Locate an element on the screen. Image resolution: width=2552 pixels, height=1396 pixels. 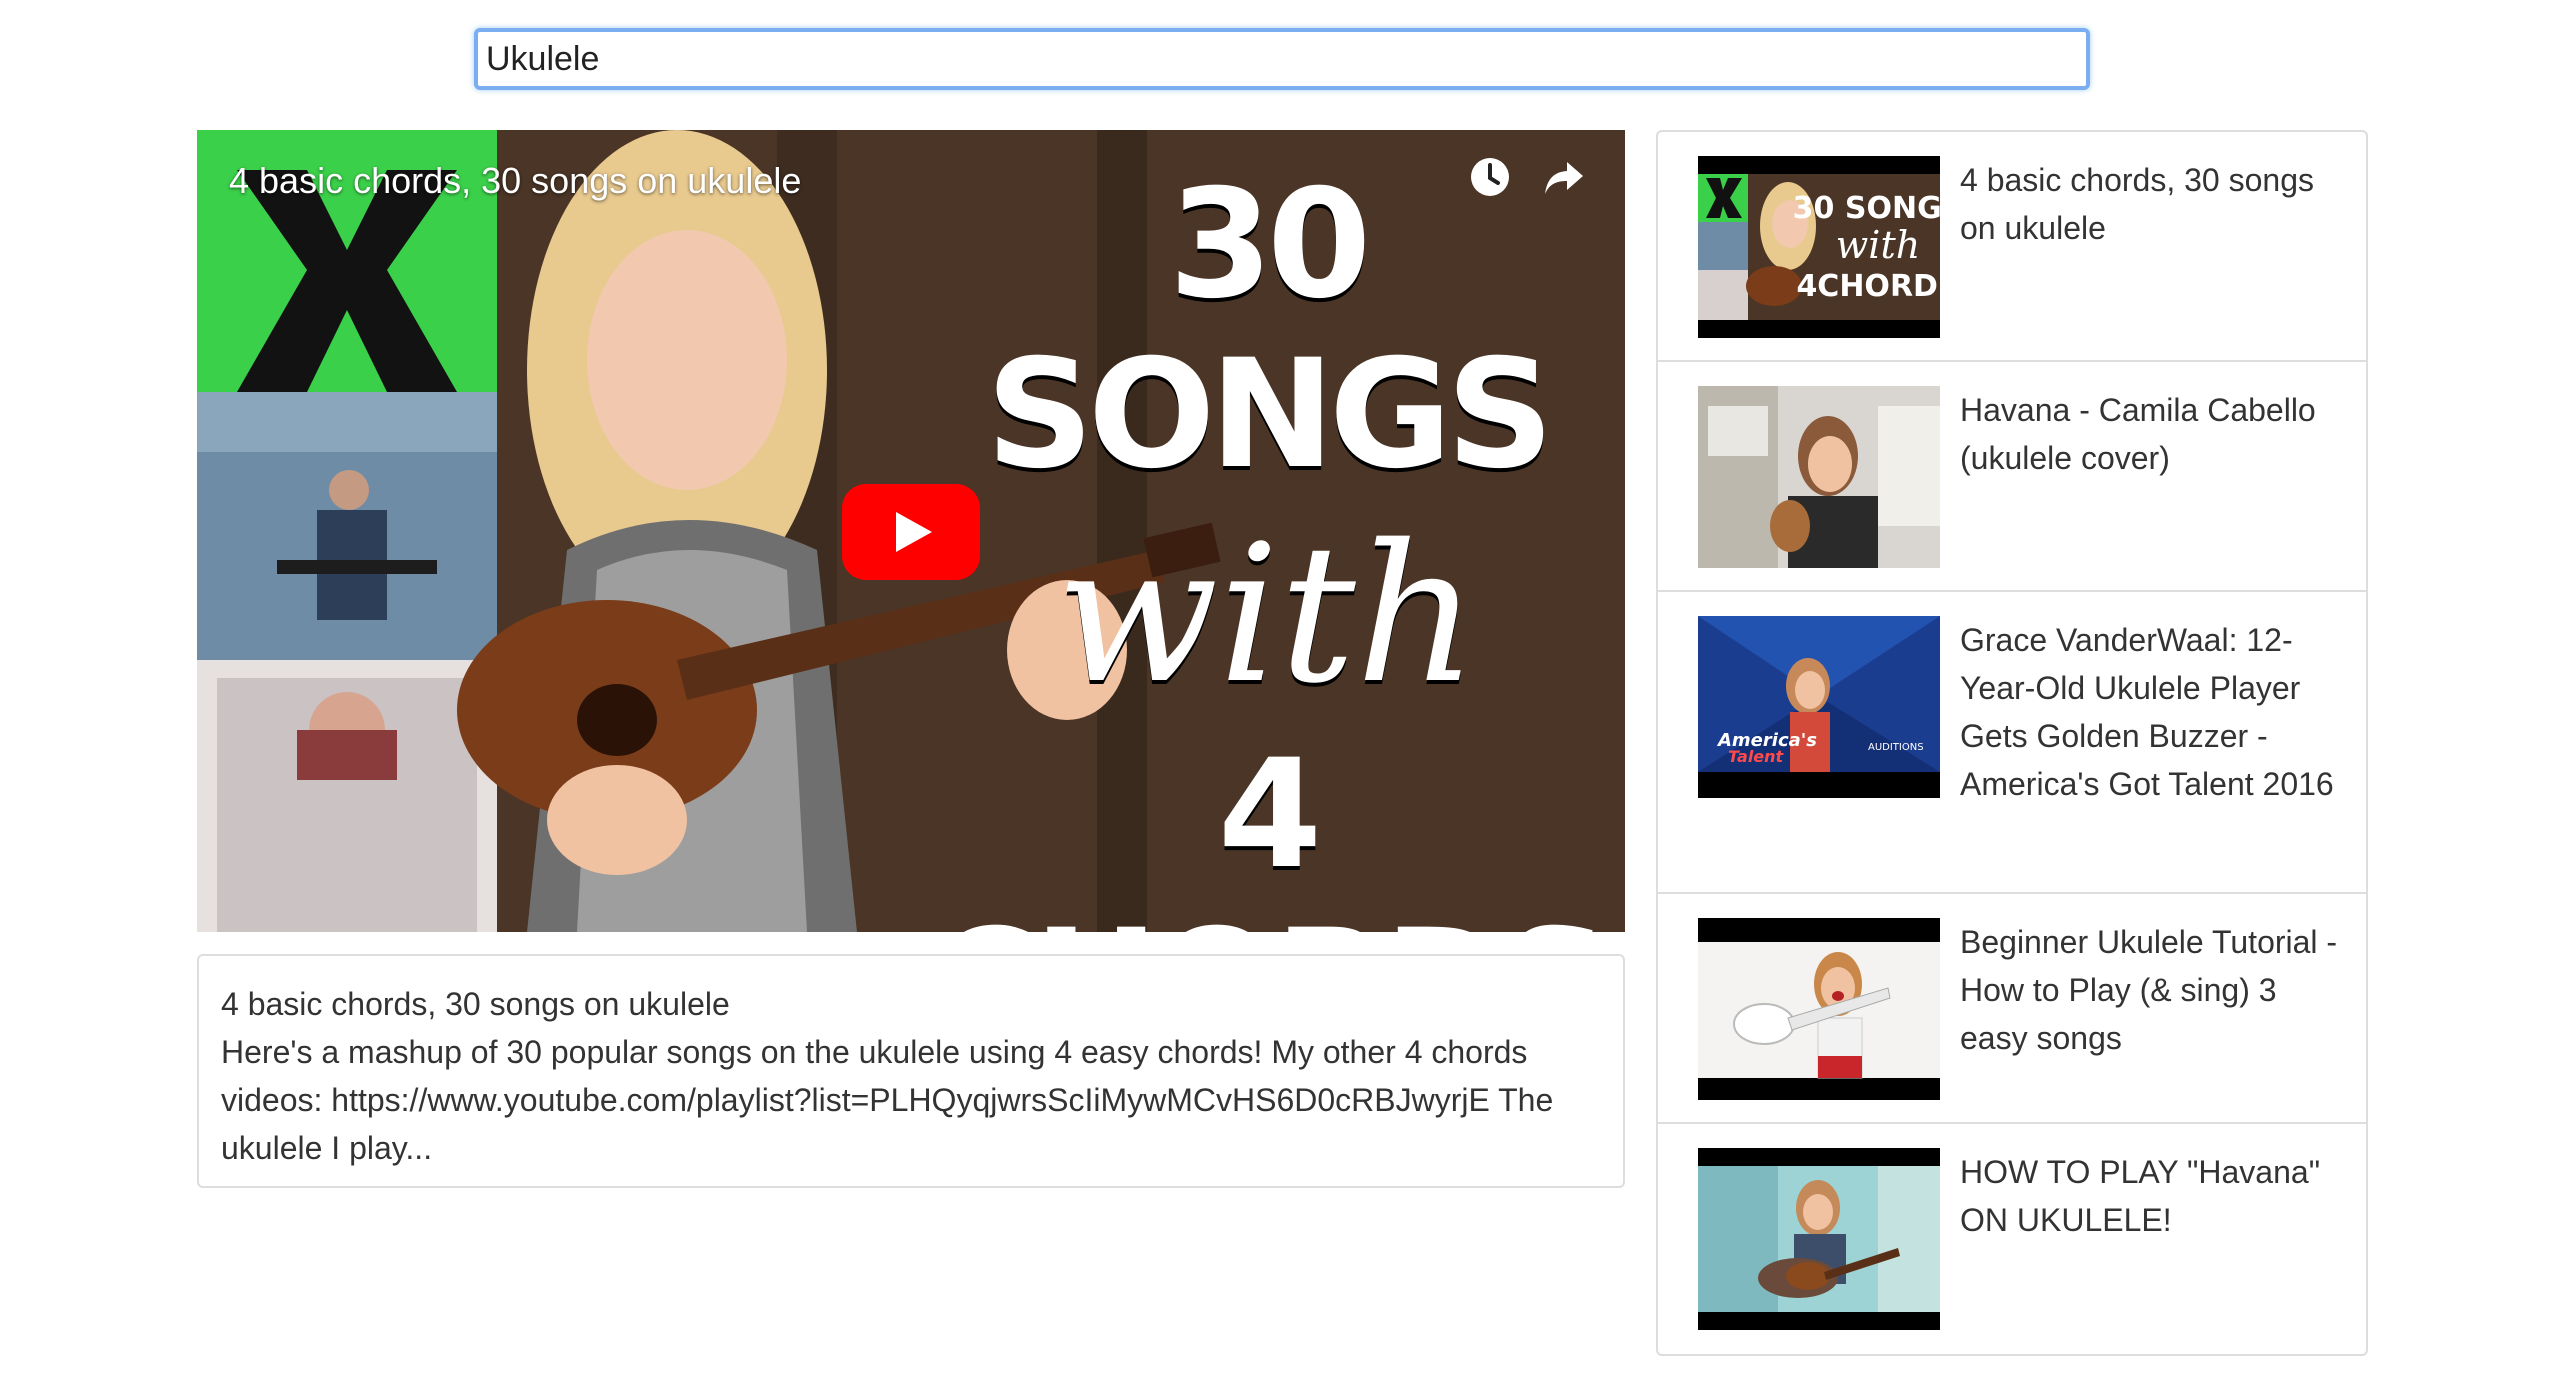
video-thumbnail: 30 SONGS with 4CHORDS is located at coordinates (1819, 247).